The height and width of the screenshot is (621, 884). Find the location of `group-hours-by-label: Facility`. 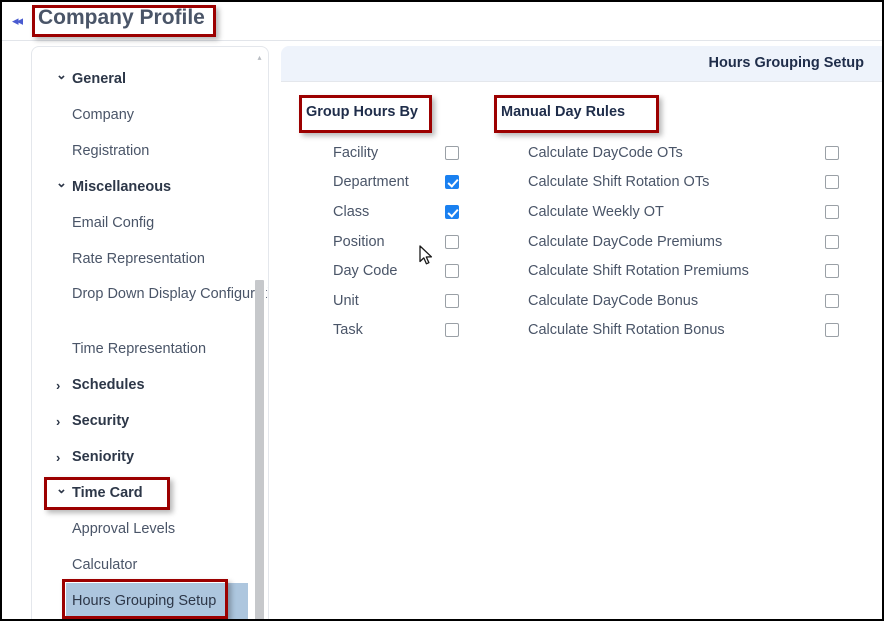

group-hours-by-label: Facility is located at coordinates (356, 152).